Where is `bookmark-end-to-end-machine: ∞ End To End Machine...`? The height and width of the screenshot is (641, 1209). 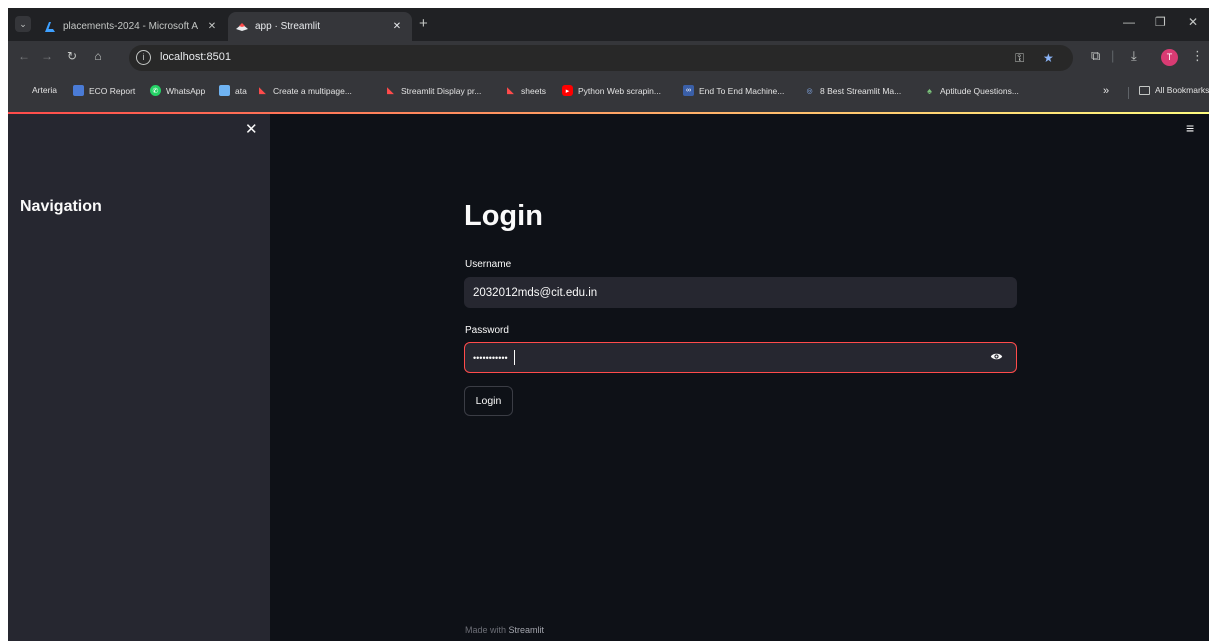
bookmark-end-to-end-machine: ∞ End To End Machine... is located at coordinates (733, 90).